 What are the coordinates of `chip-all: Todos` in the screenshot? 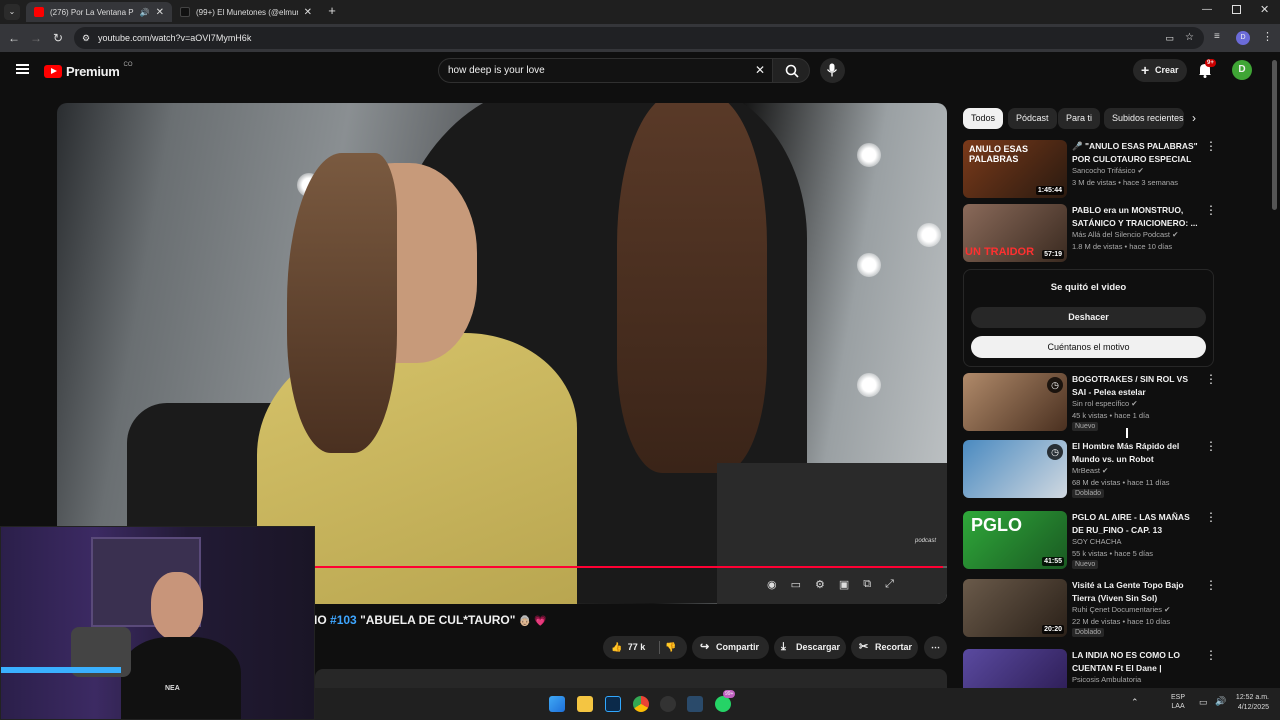 It's located at (983, 118).